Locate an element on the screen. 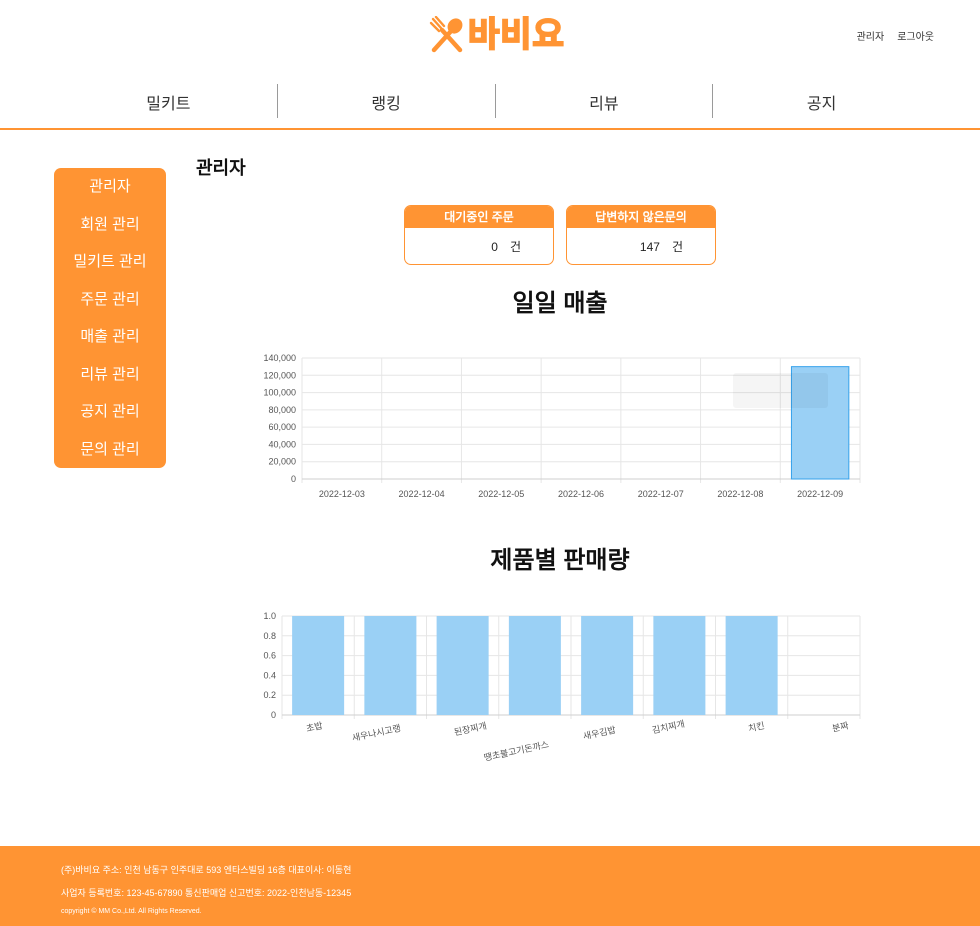 This screenshot has width=980, height=926. x-tick-label: 2022-12-06 is located at coordinates (581, 494).